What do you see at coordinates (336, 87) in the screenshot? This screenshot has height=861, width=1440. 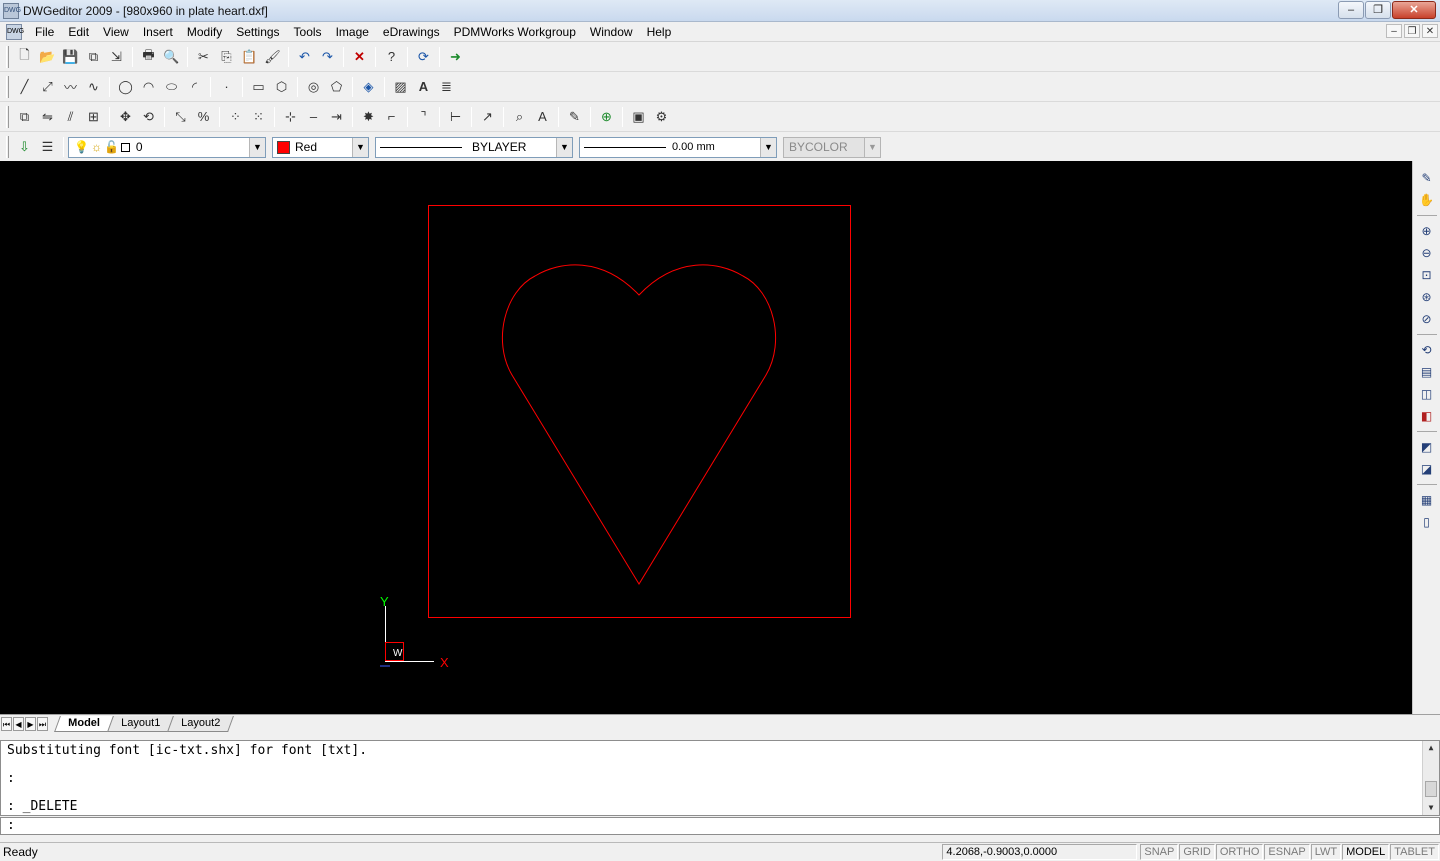 I see `region-icon: ⬠` at bounding box center [336, 87].